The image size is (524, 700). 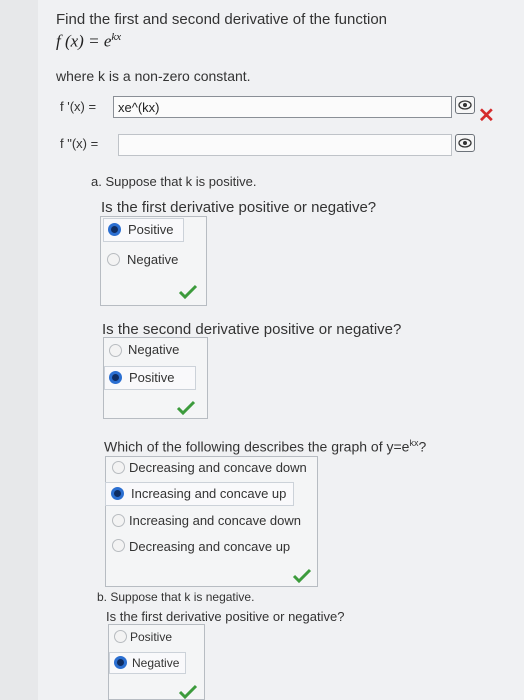 I want to click on part-a-intro: a. Suppose that k is positive., so click(x=174, y=181).